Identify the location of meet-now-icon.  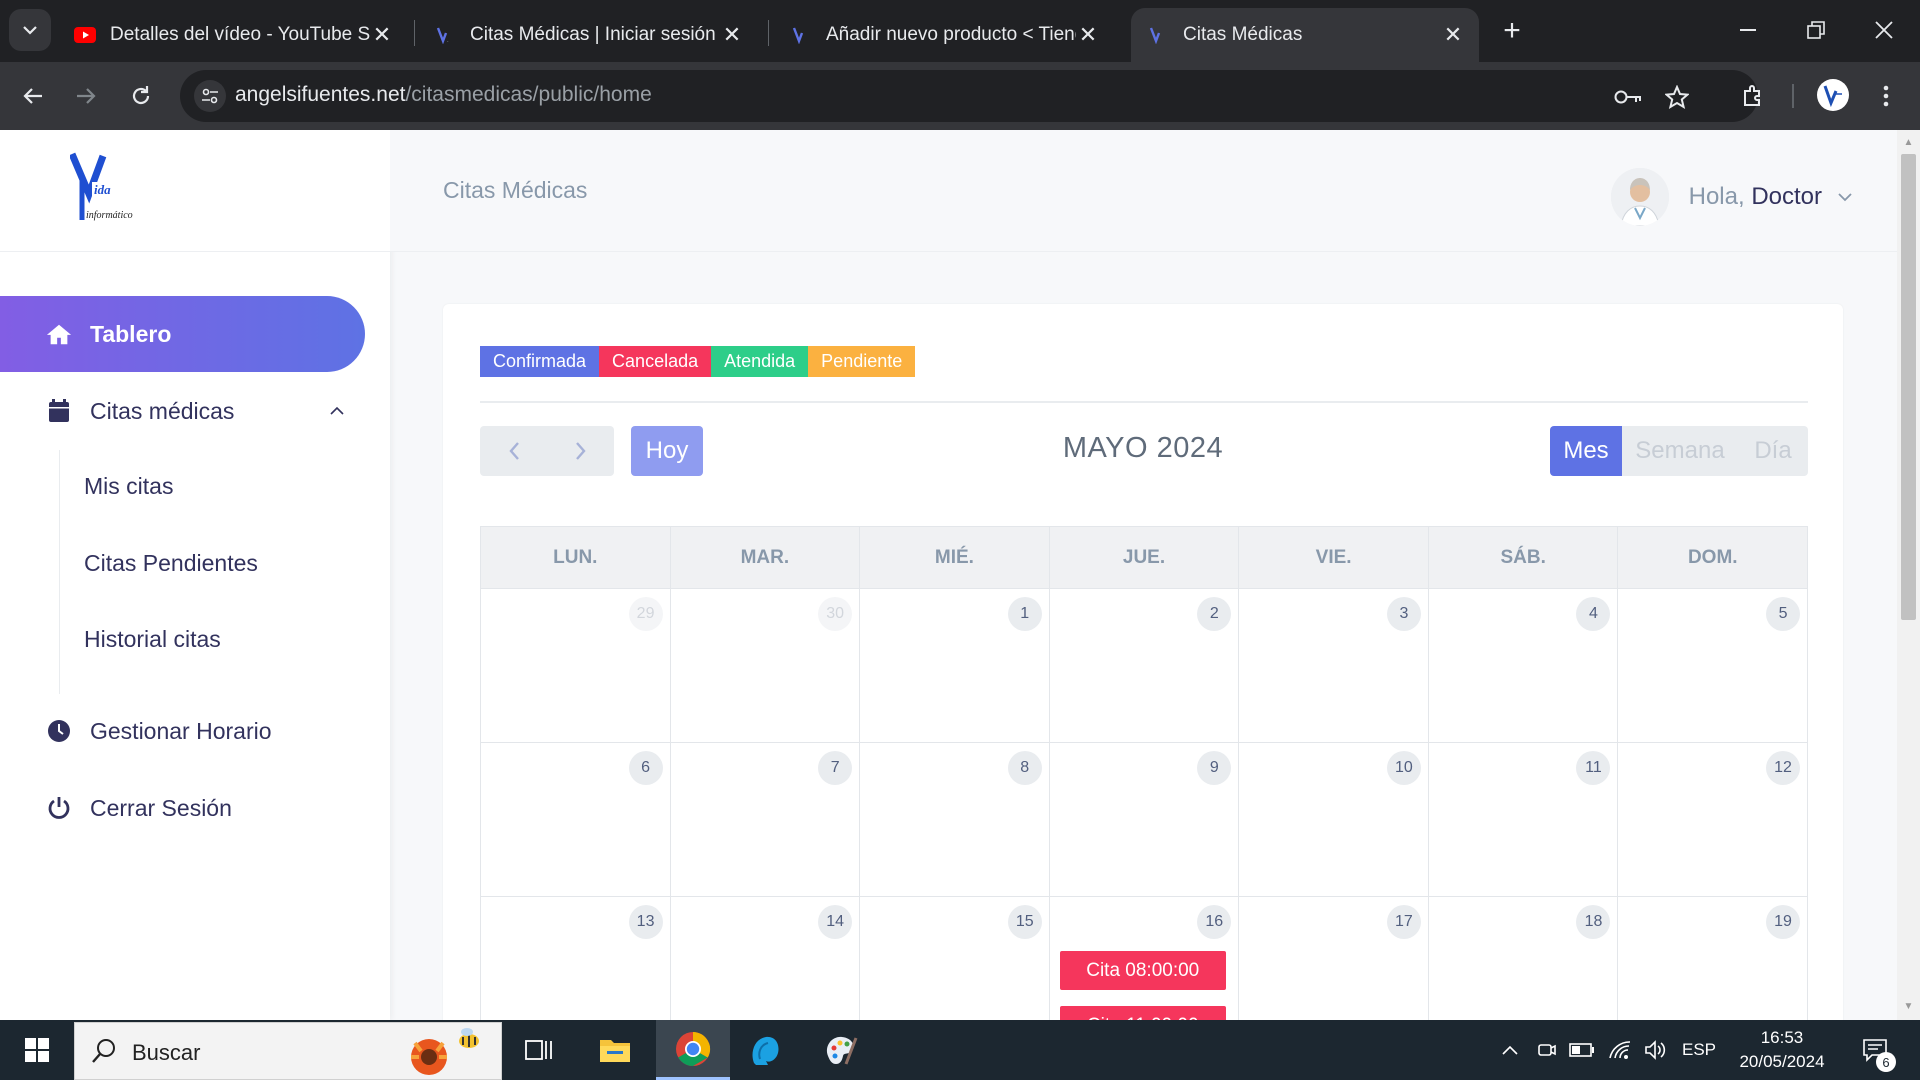
(1546, 1050).